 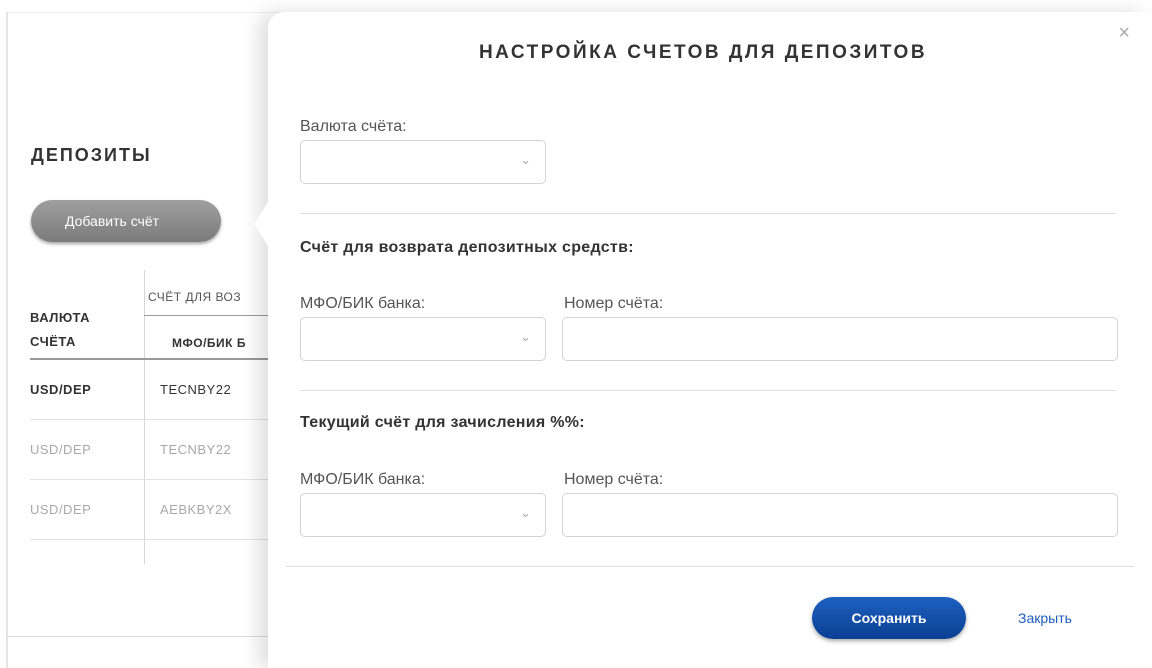 I want to click on add-account-button: Добавить счёт, so click(x=126, y=221).